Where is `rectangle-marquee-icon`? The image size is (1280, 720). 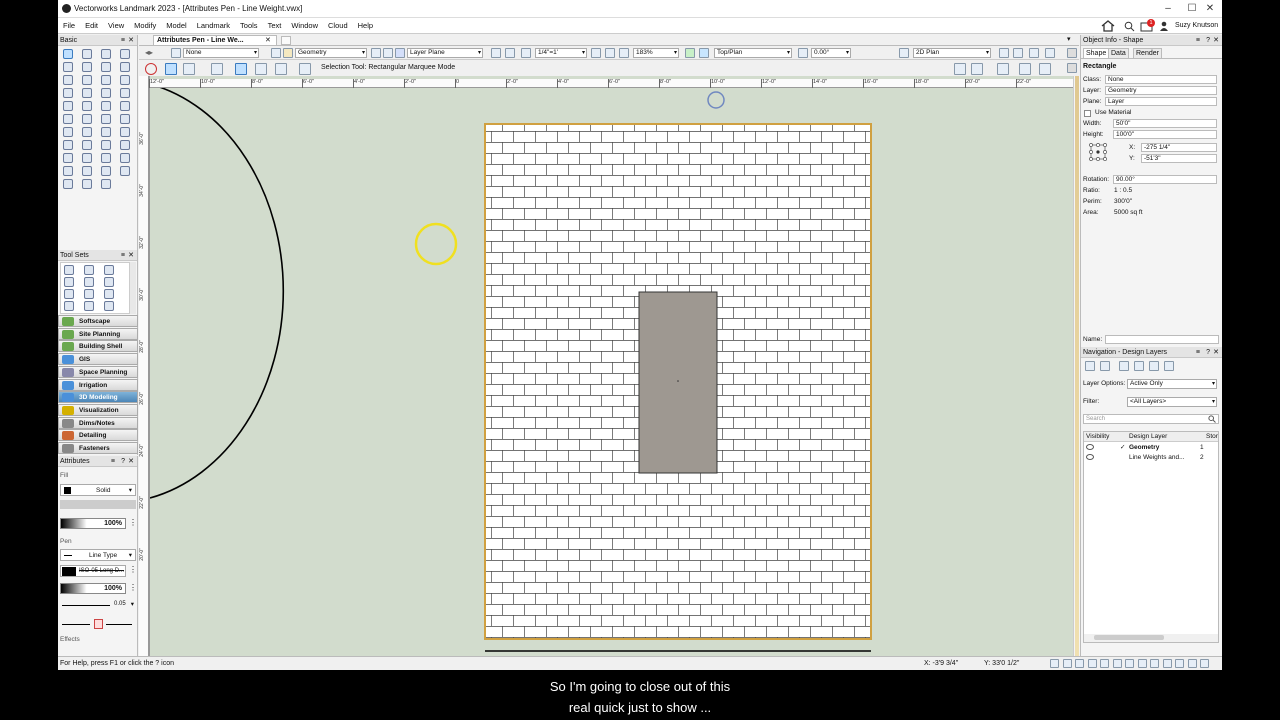
rectangle-marquee-icon is located at coordinates (241, 69).